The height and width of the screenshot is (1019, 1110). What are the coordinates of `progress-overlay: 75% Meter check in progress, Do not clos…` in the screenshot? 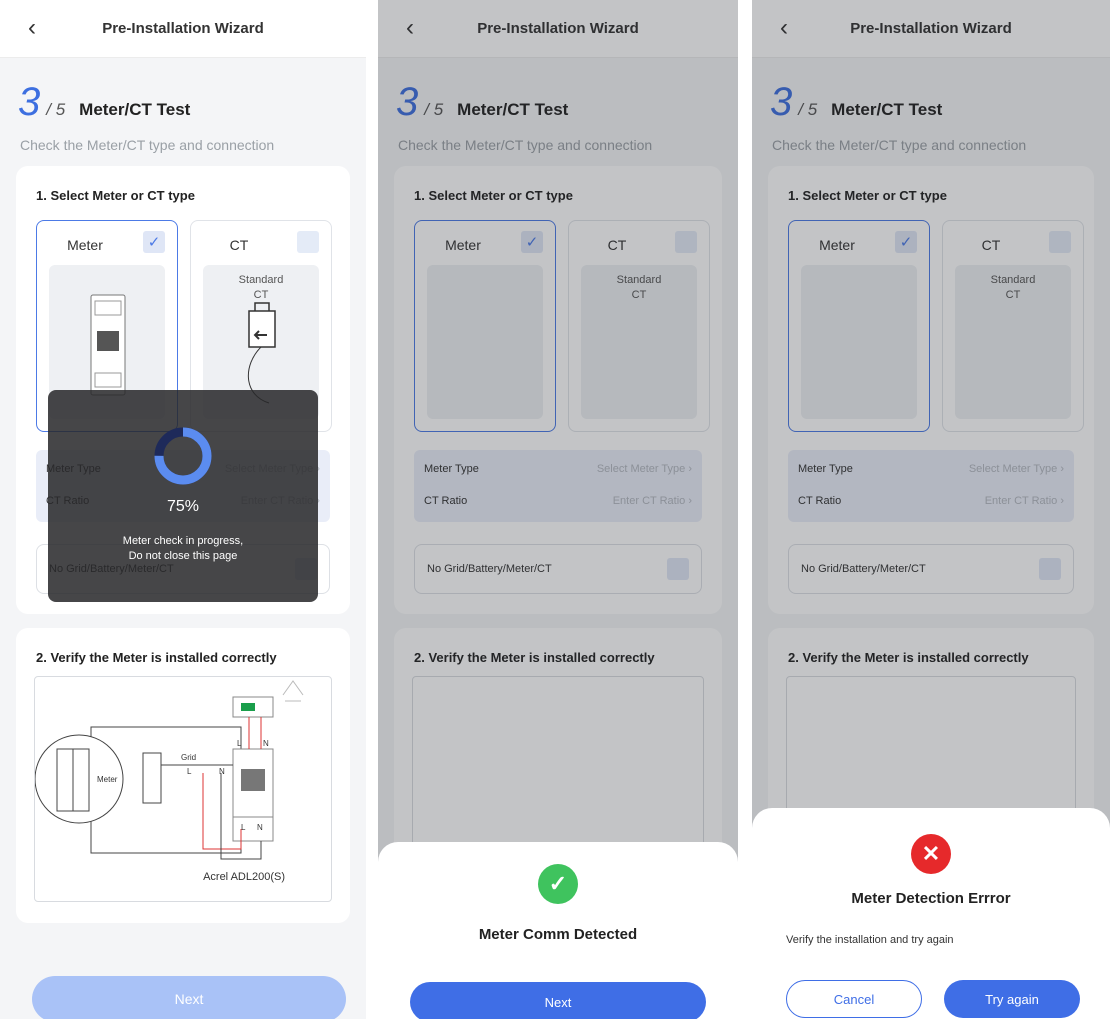 It's located at (183, 496).